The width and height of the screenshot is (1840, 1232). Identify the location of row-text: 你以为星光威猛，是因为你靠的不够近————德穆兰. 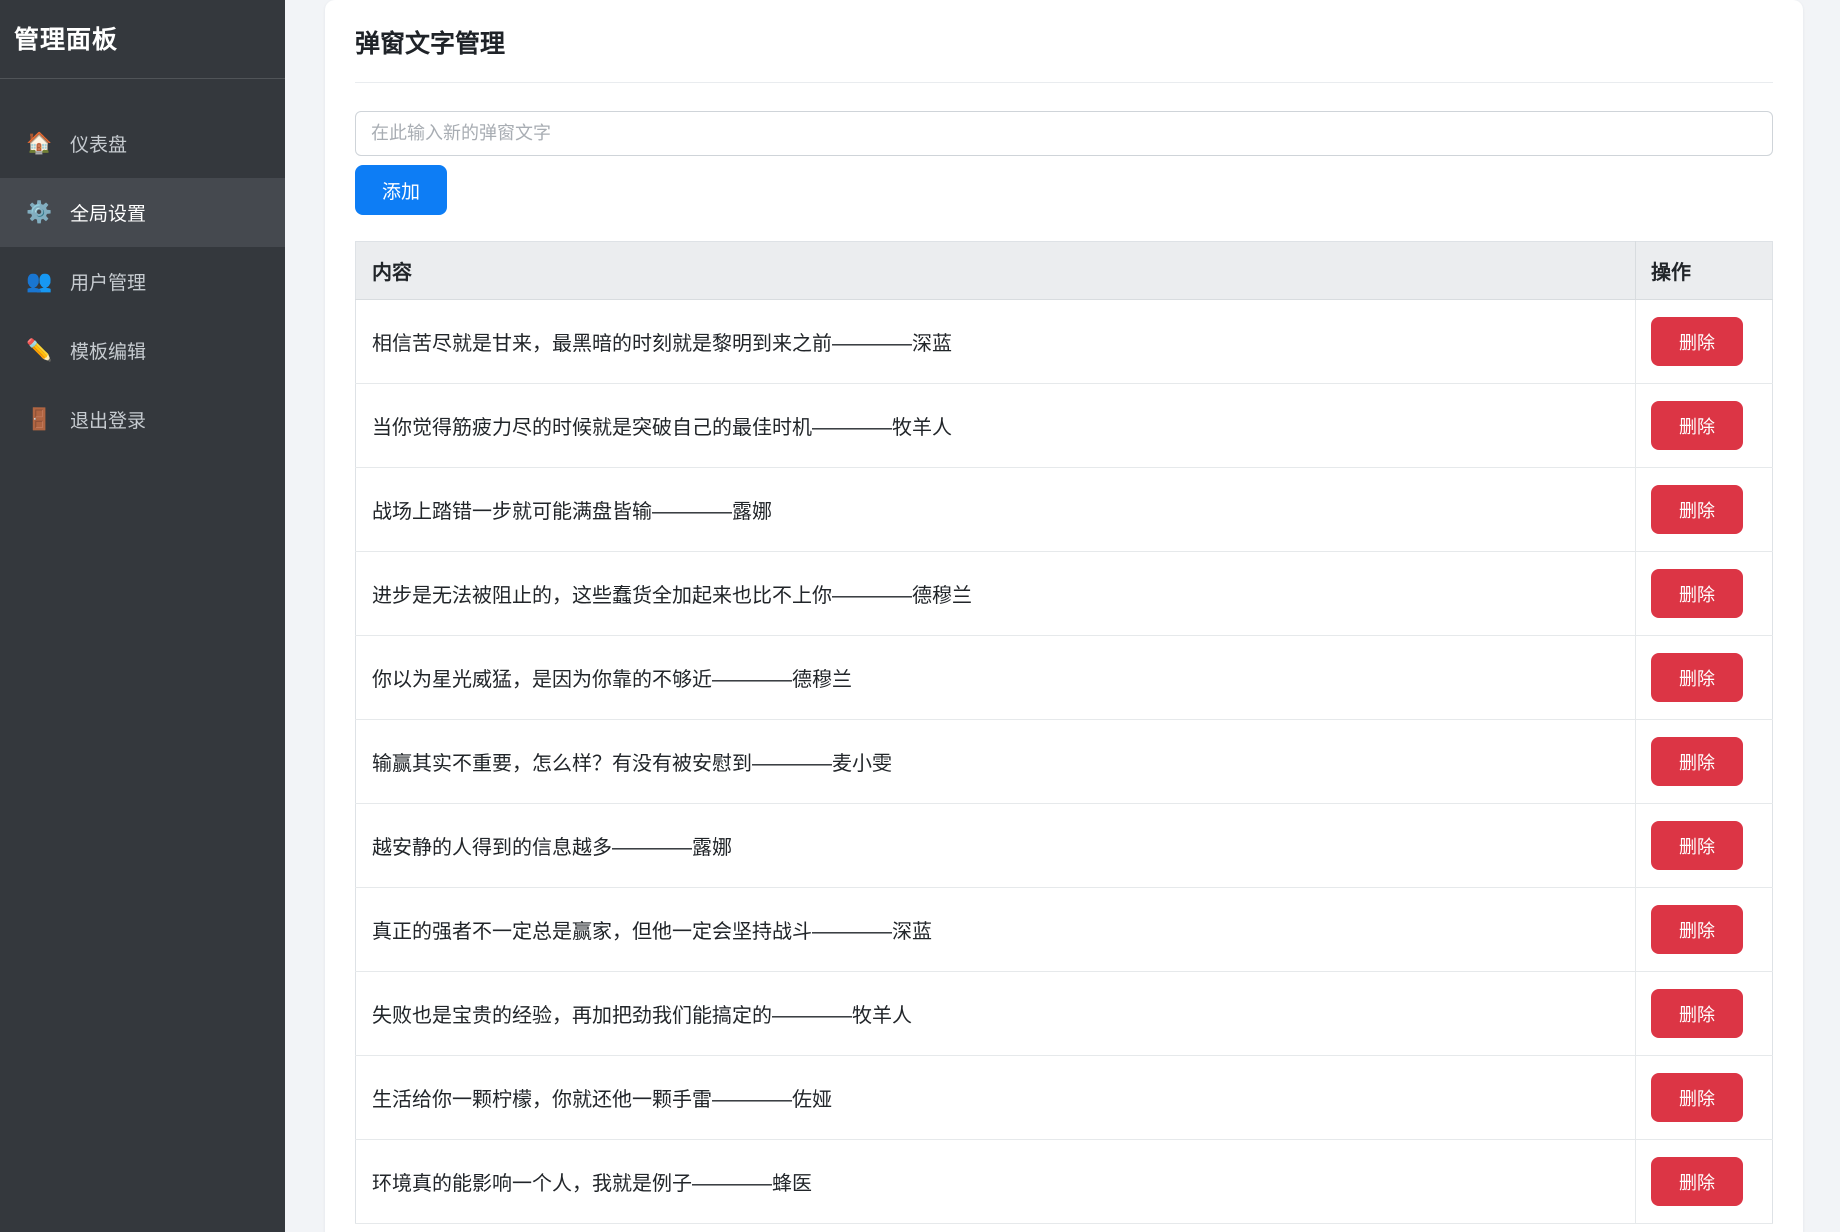
(995, 677).